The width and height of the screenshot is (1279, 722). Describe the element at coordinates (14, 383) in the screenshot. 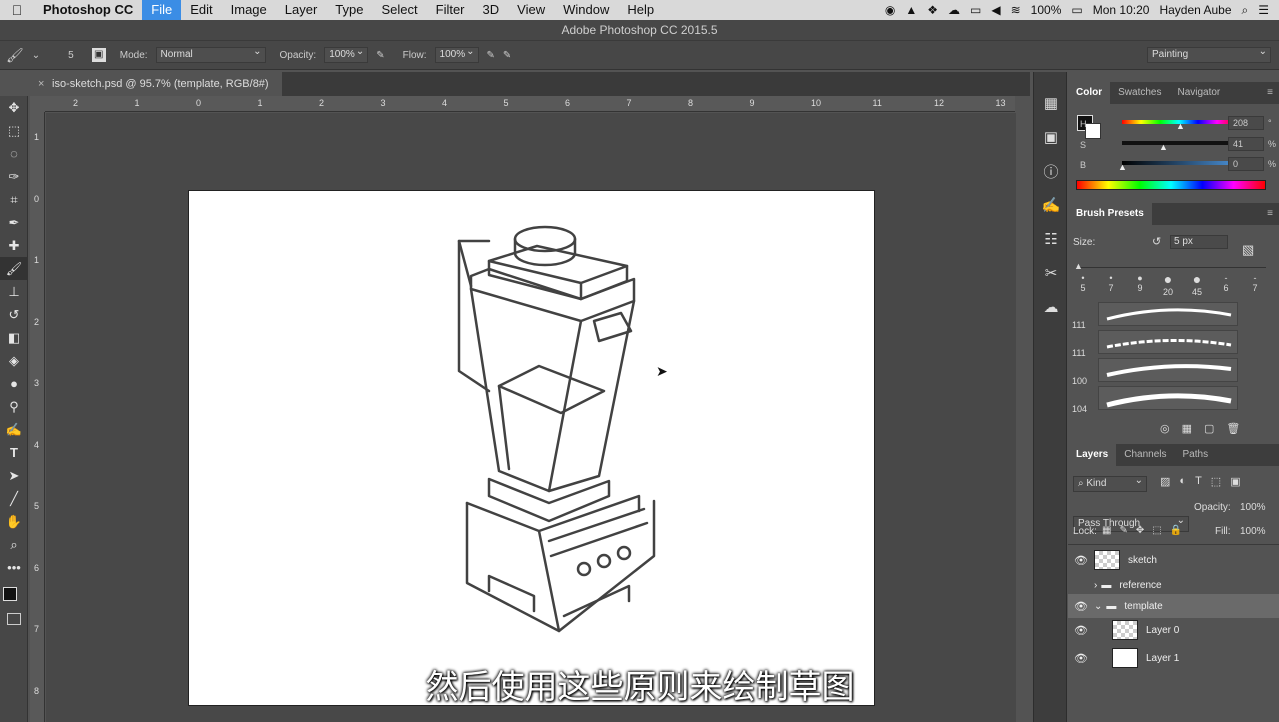

I see `blur-tool-icon: ●` at that location.